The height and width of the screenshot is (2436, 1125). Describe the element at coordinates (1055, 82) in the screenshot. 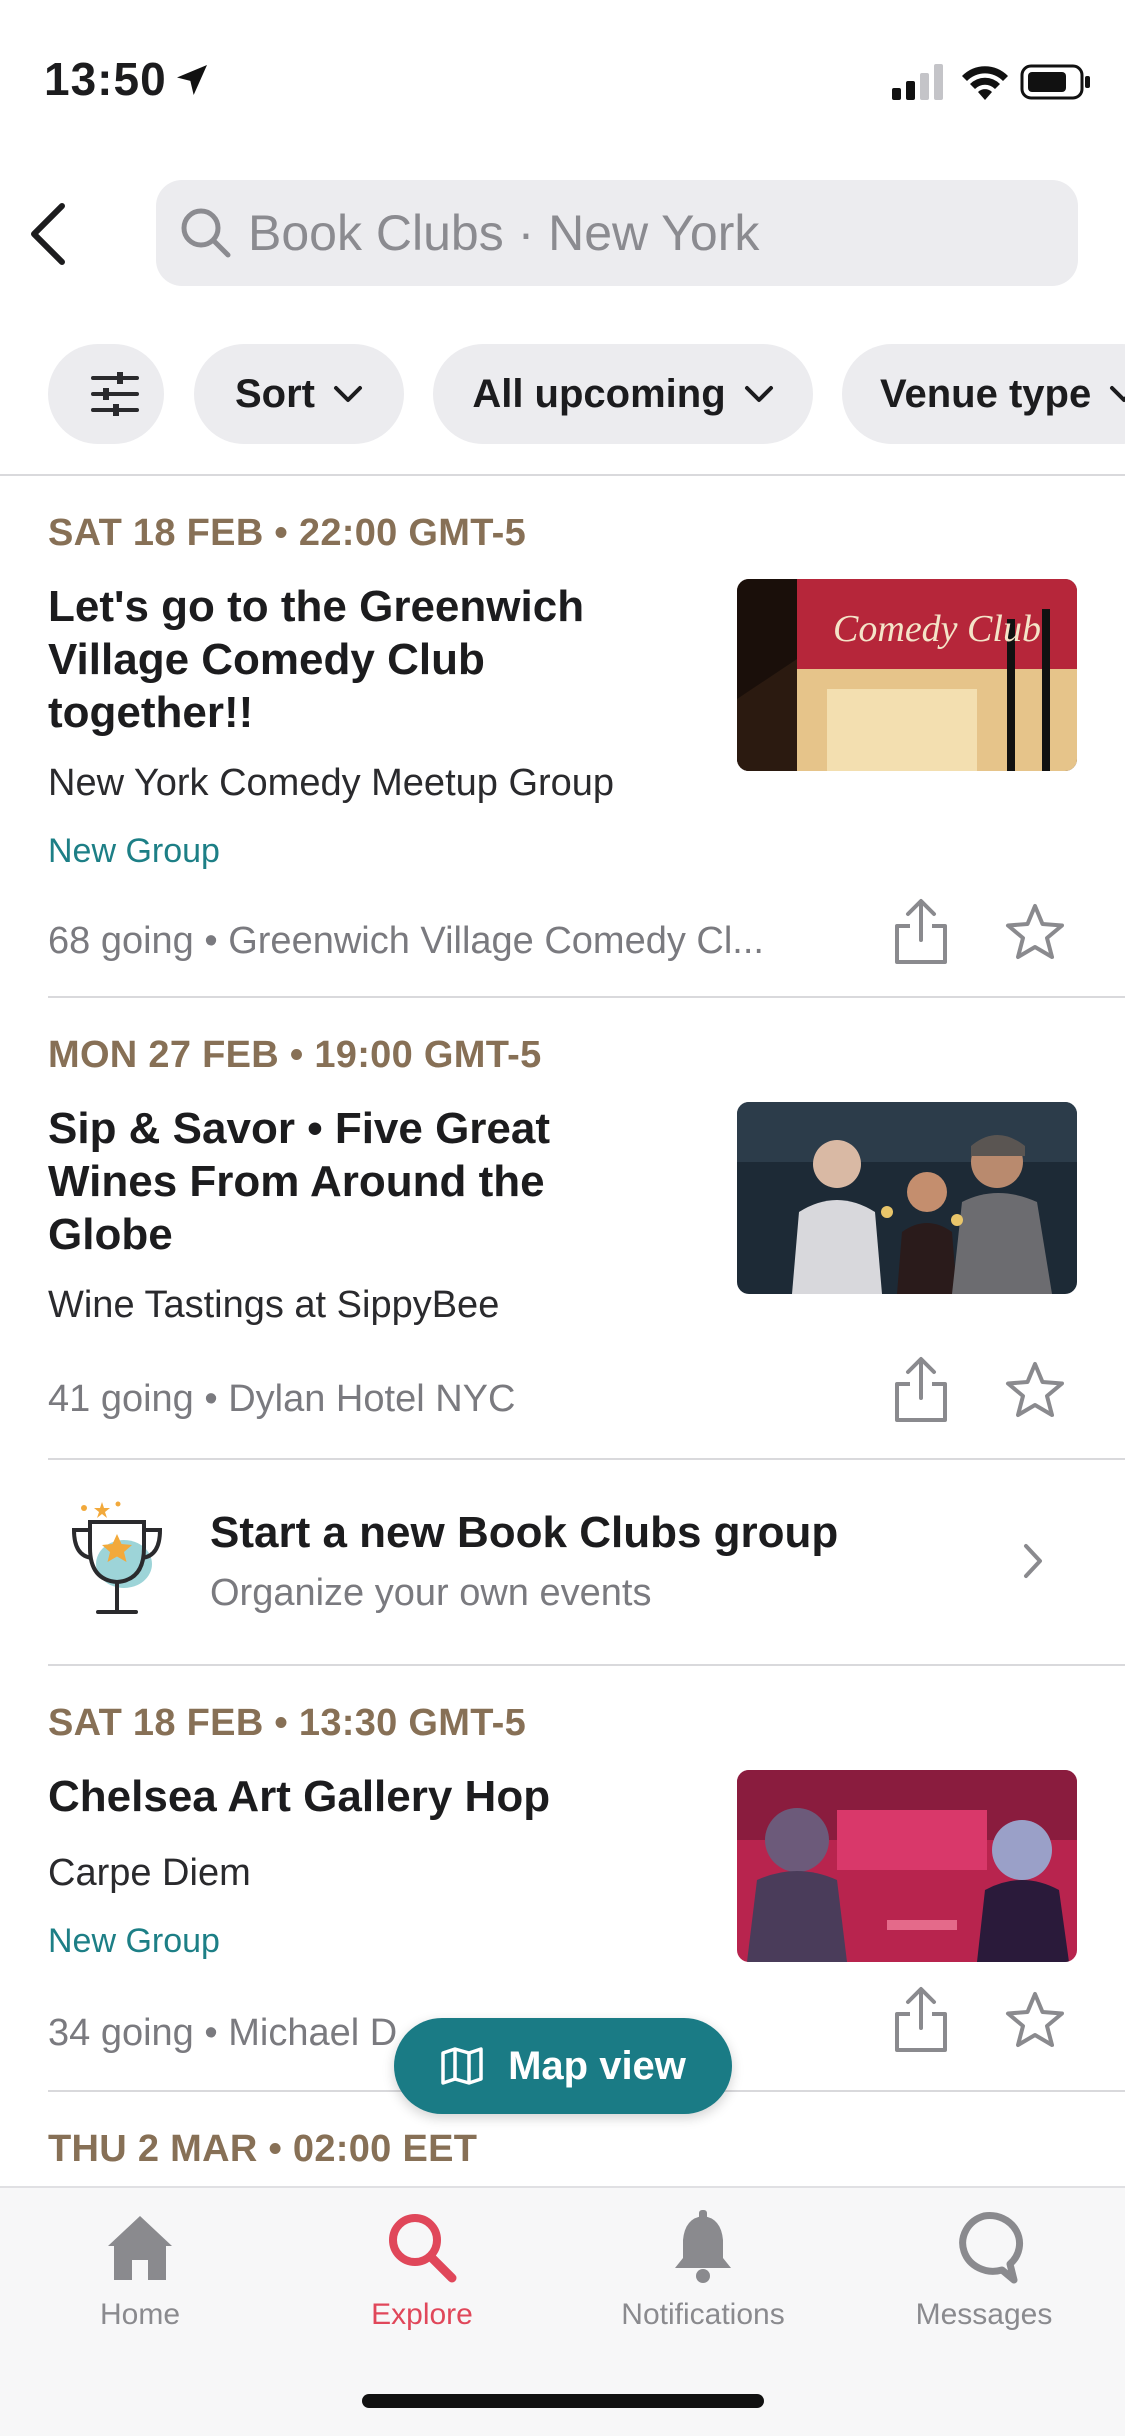

I see `battery-icon` at that location.